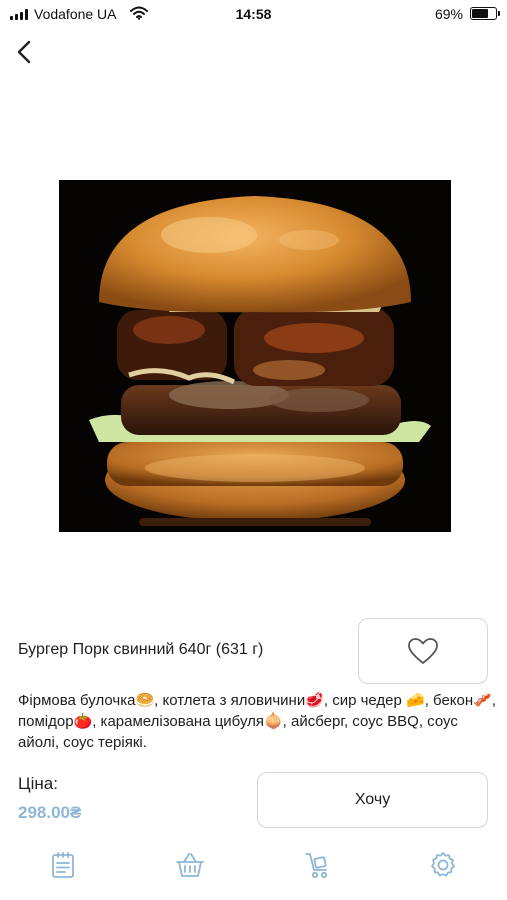 The height and width of the screenshot is (900, 507). Describe the element at coordinates (141, 649) in the screenshot. I see `product-title: Бургер Порк свинний 640г (631 г)` at that location.